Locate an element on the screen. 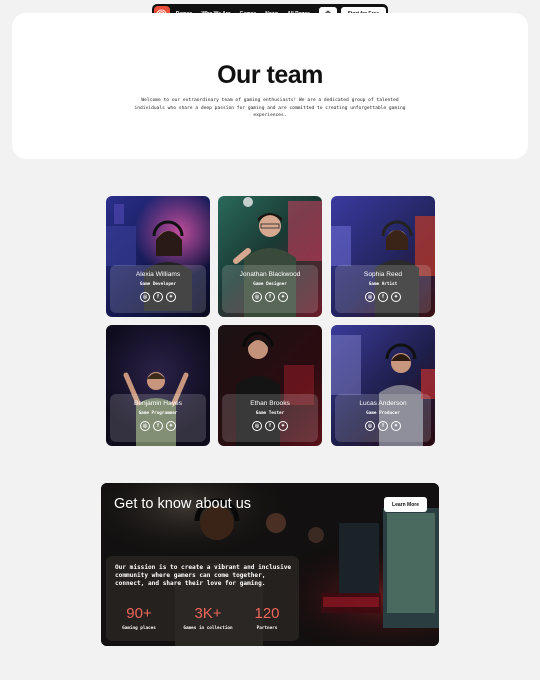  page-title: Our team is located at coordinates (270, 75).